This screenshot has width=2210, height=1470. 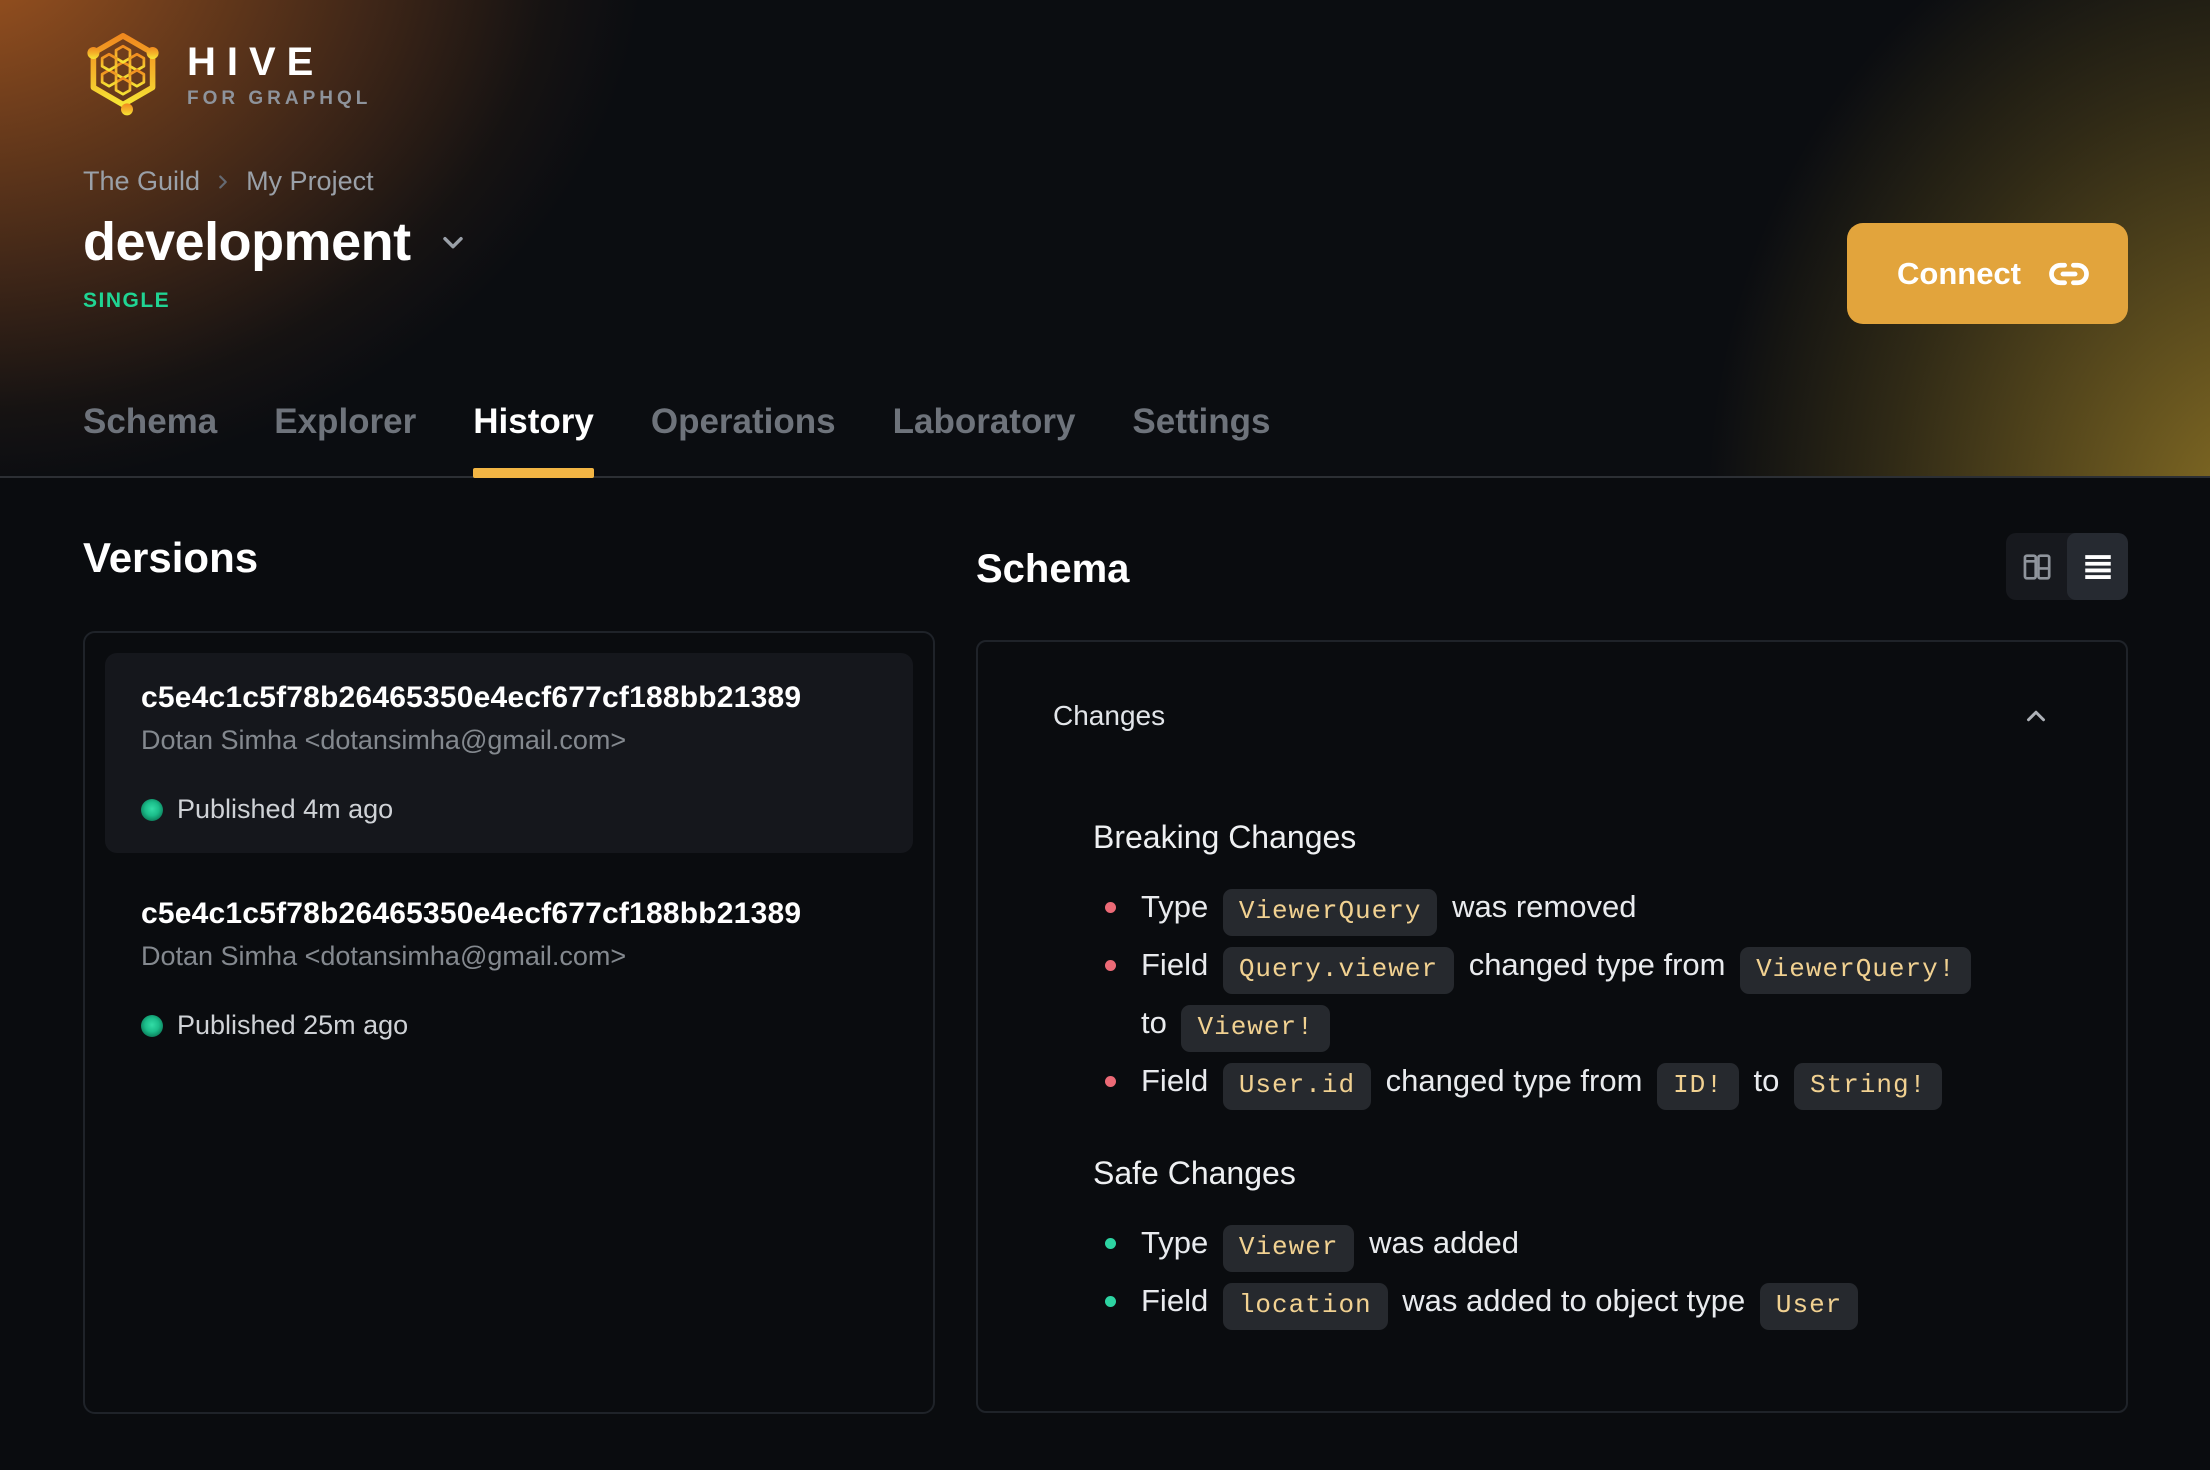 What do you see at coordinates (247, 242) in the screenshot?
I see `page-title: development` at bounding box center [247, 242].